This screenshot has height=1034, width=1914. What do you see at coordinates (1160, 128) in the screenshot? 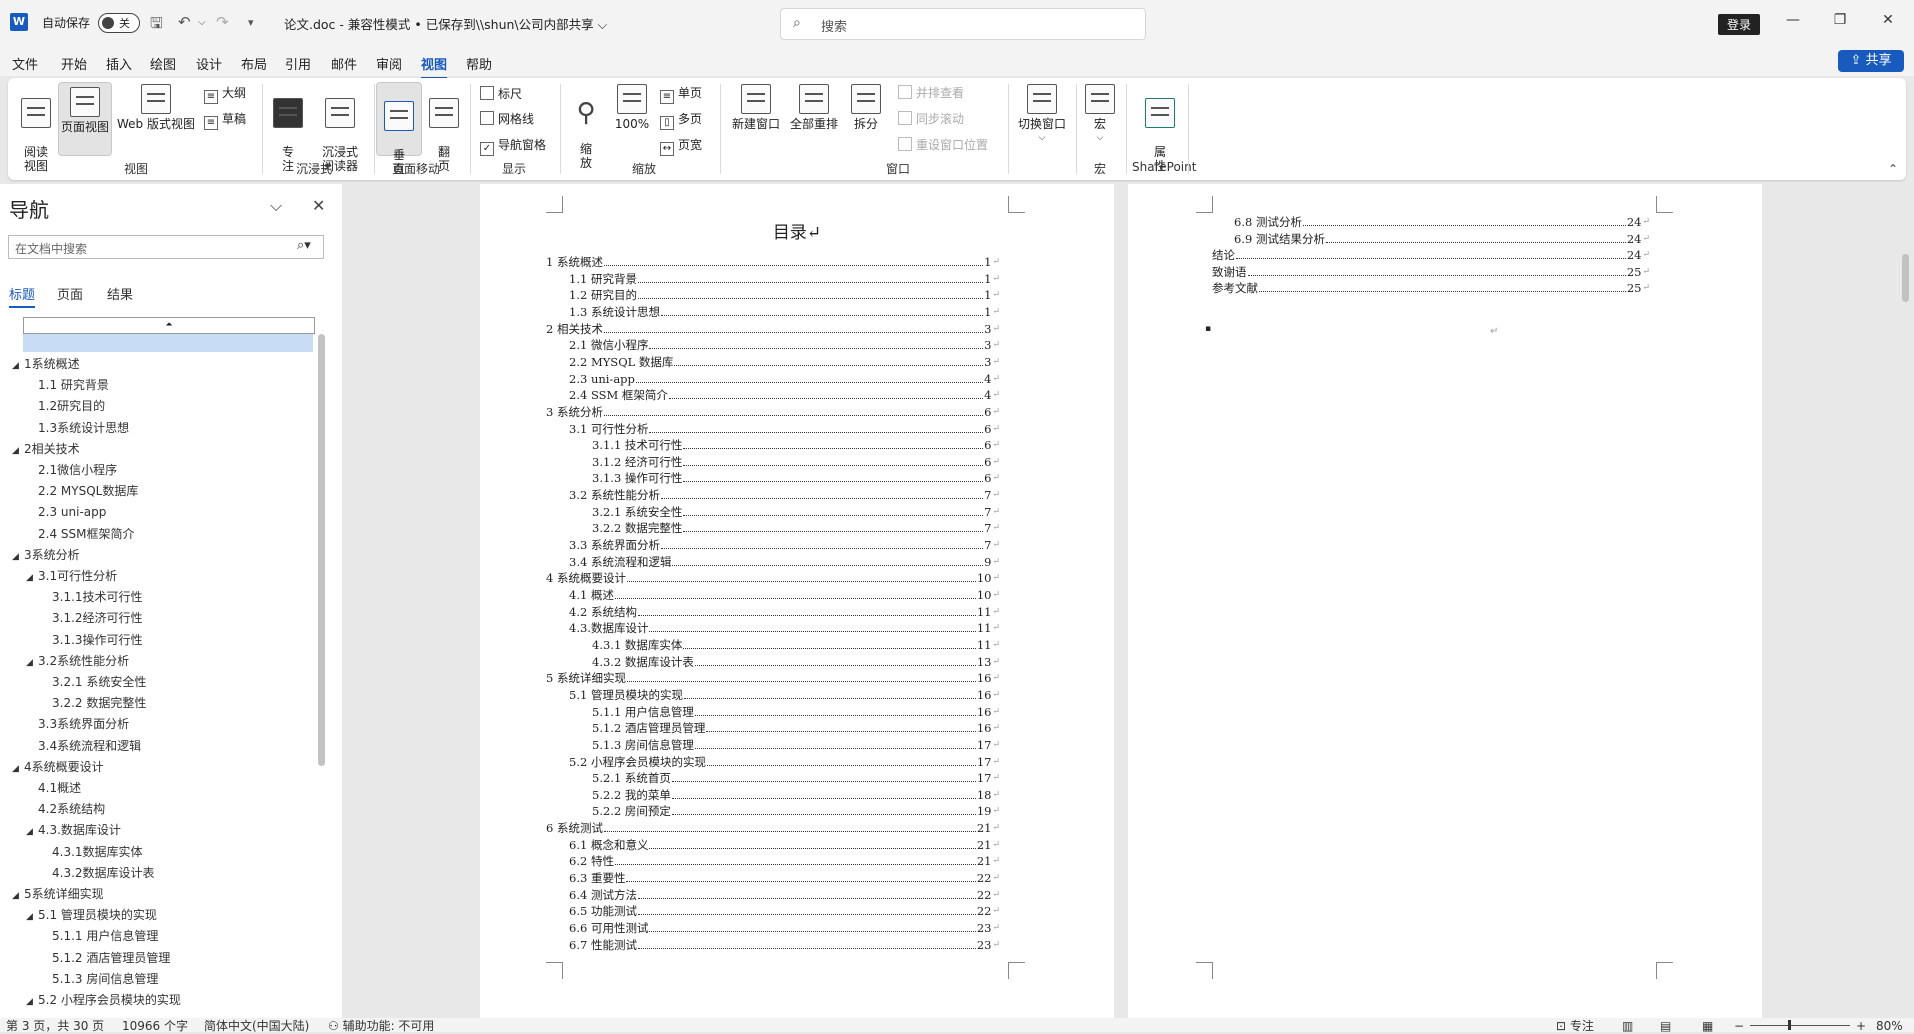
I see `properties-button: 属 性` at bounding box center [1160, 128].